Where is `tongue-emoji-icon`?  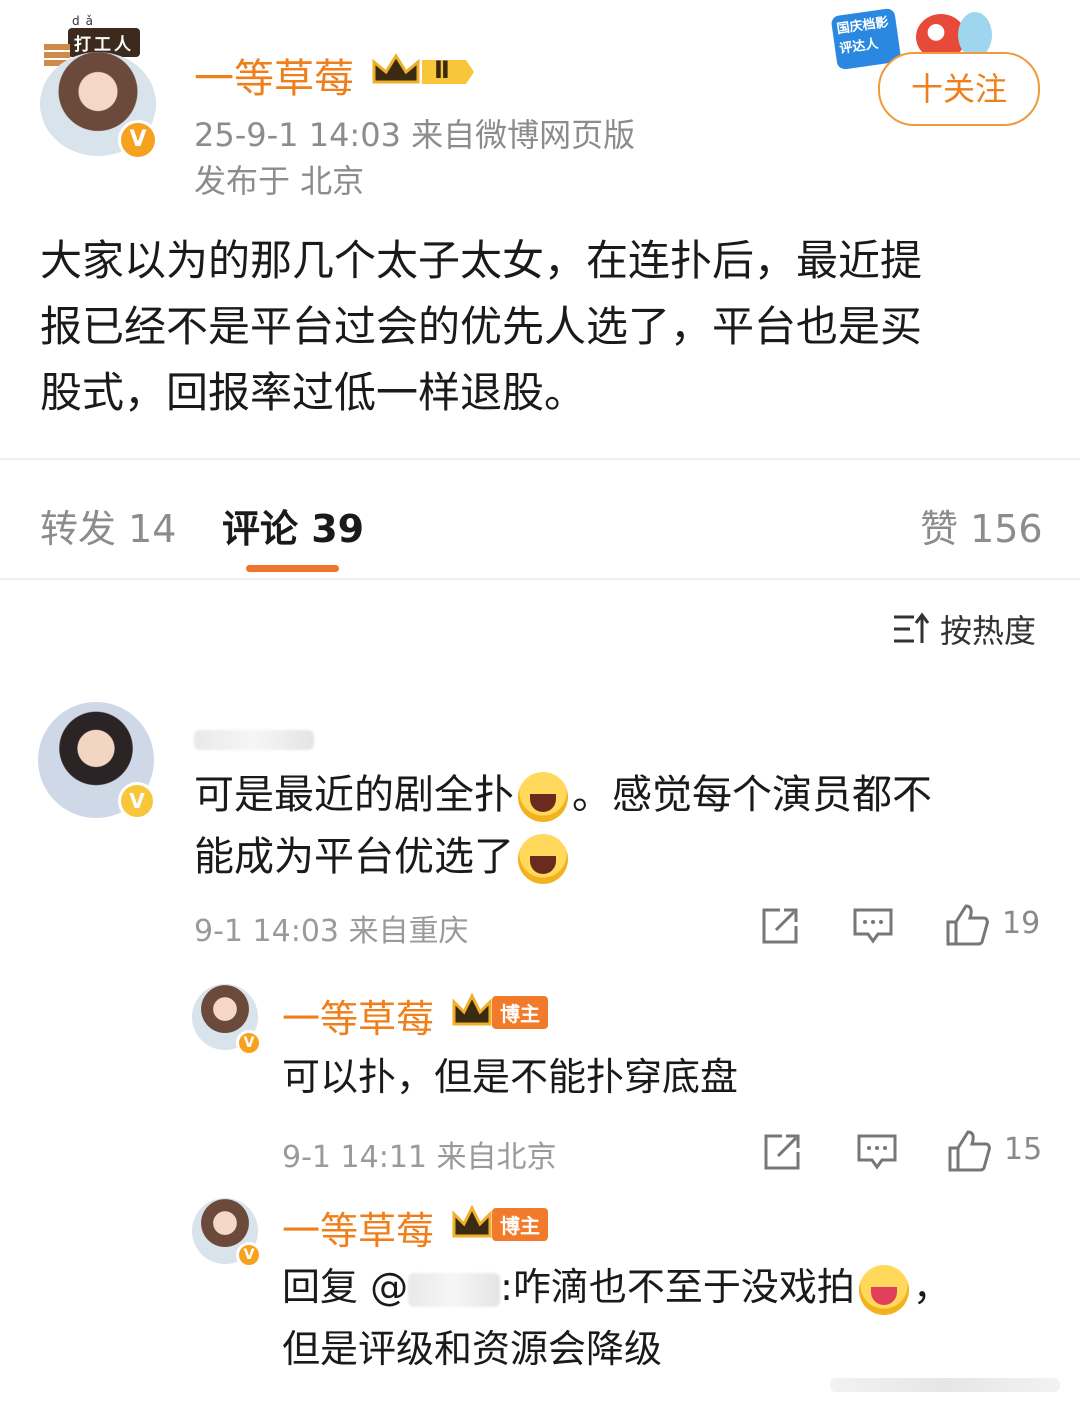
tongue-emoji-icon is located at coordinates (883, 1289).